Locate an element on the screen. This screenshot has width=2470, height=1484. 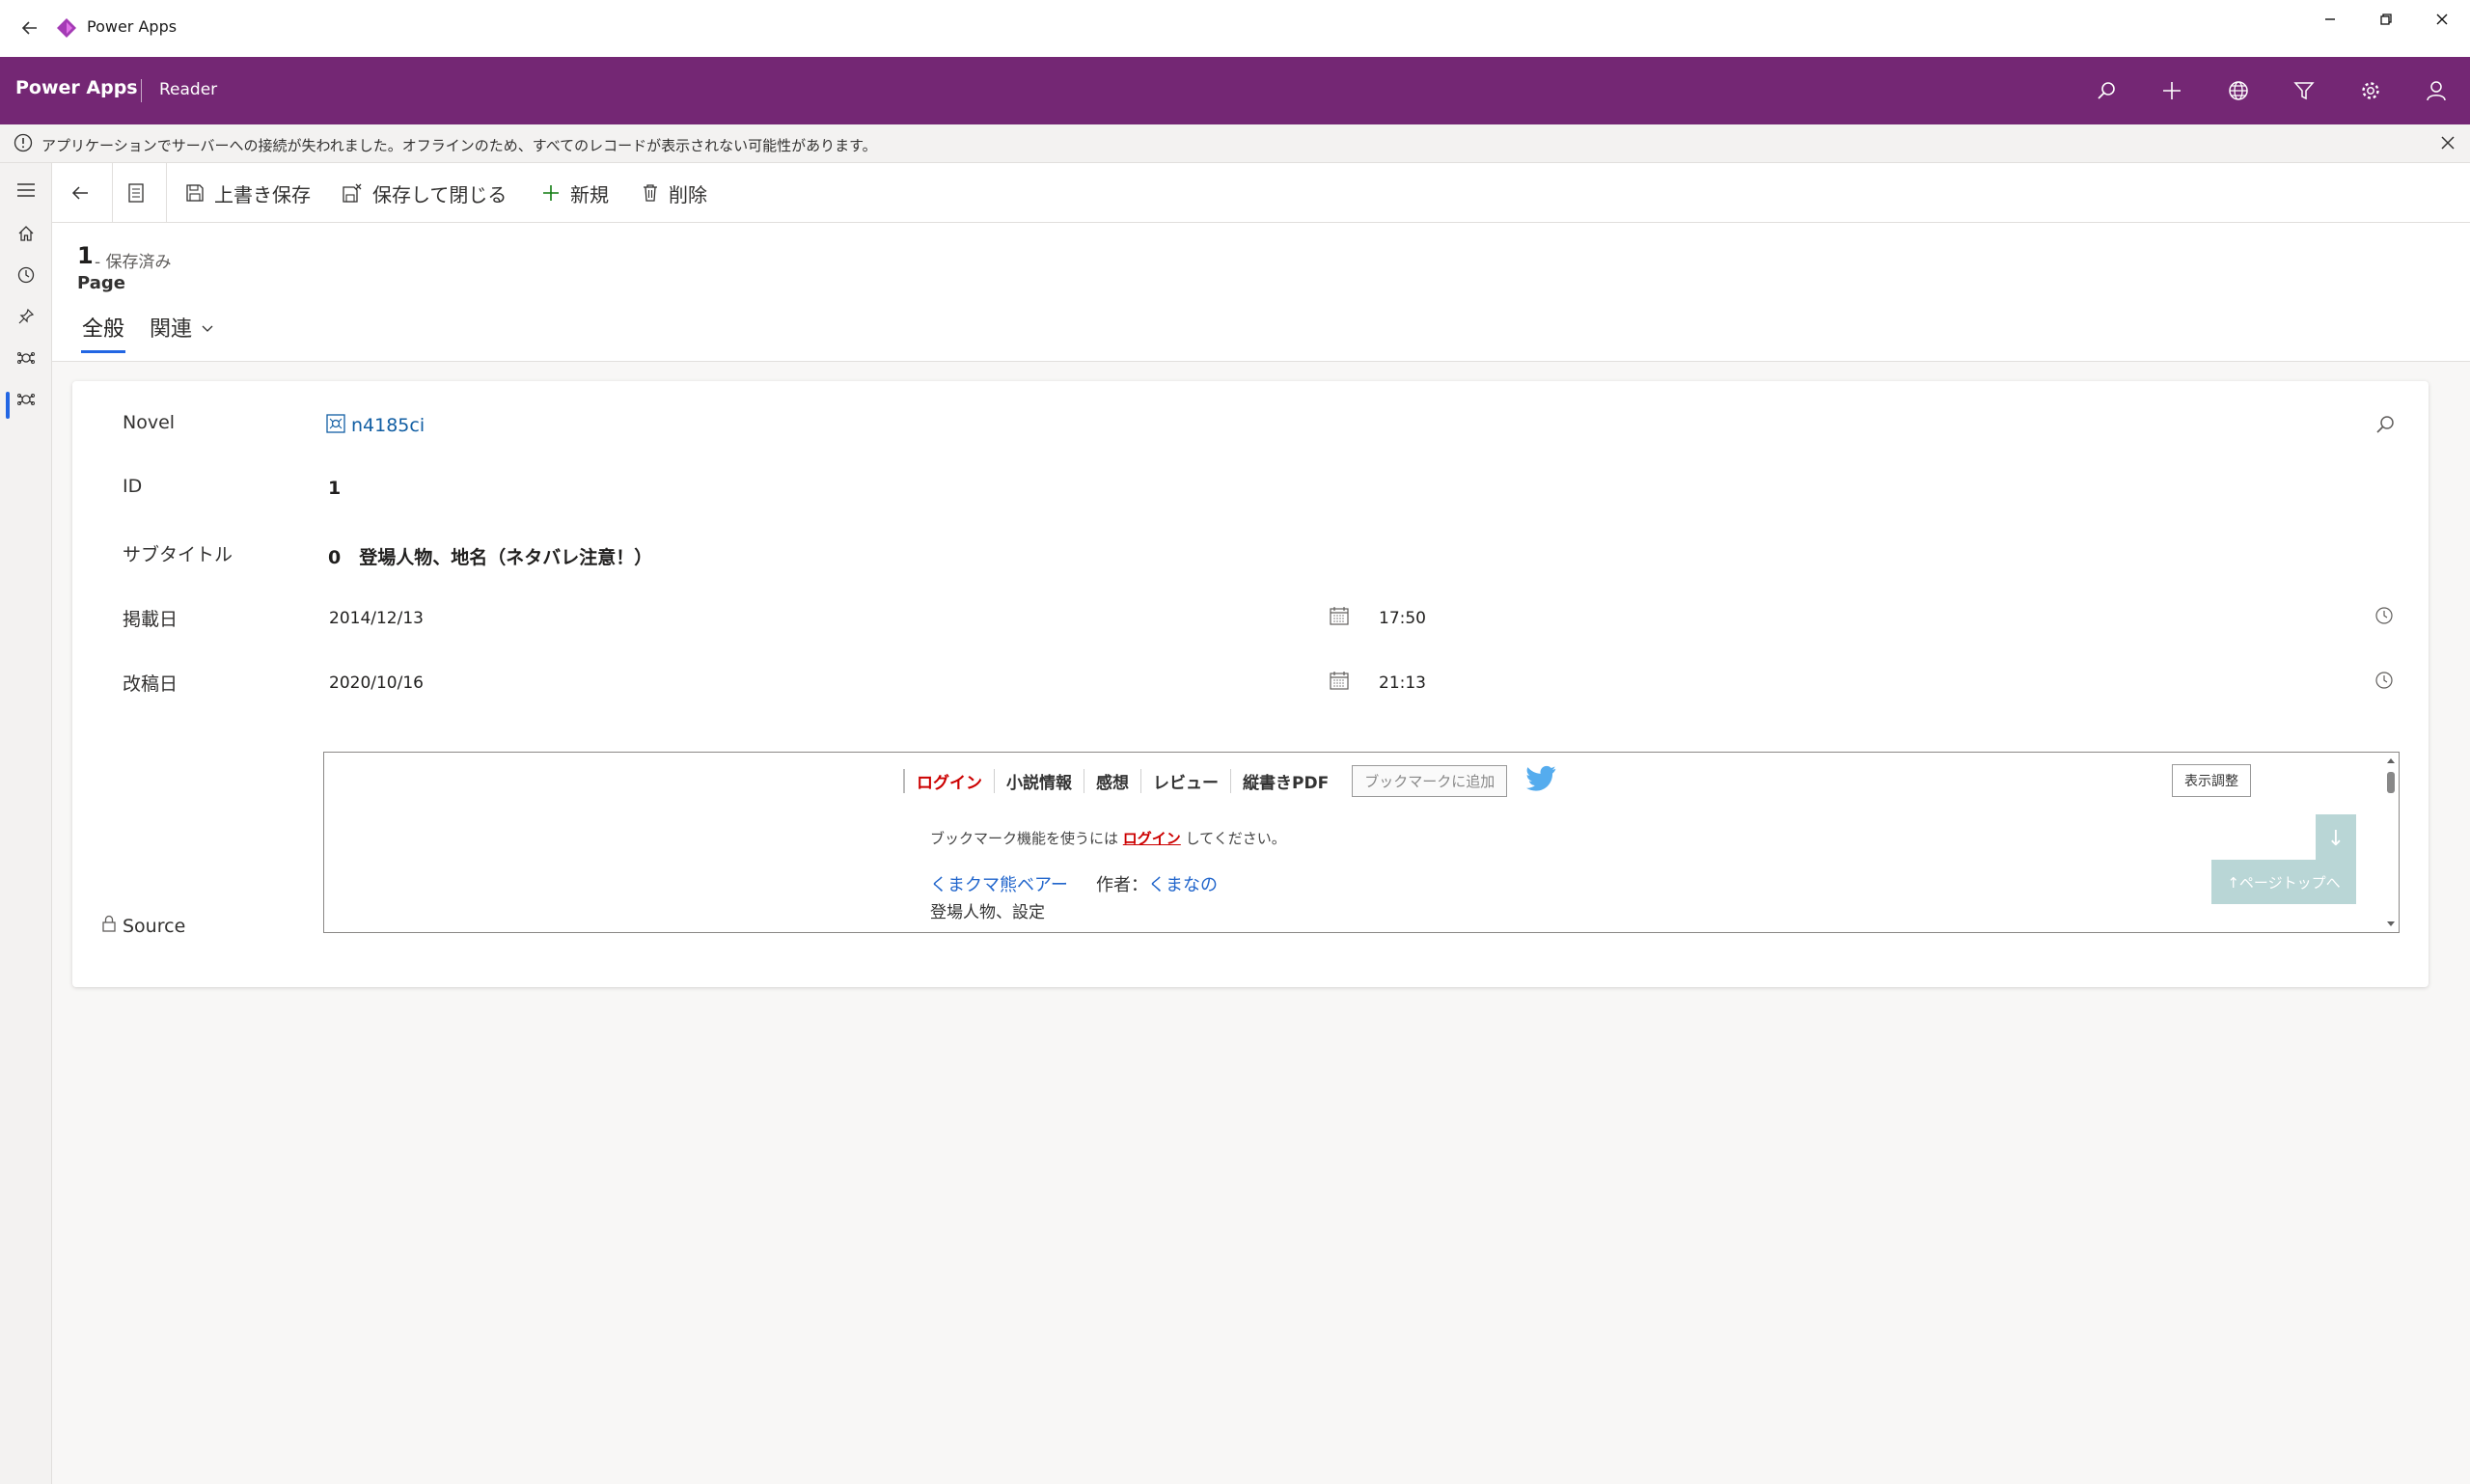
display-settings-button: 表示調整 is located at coordinates (2211, 780).